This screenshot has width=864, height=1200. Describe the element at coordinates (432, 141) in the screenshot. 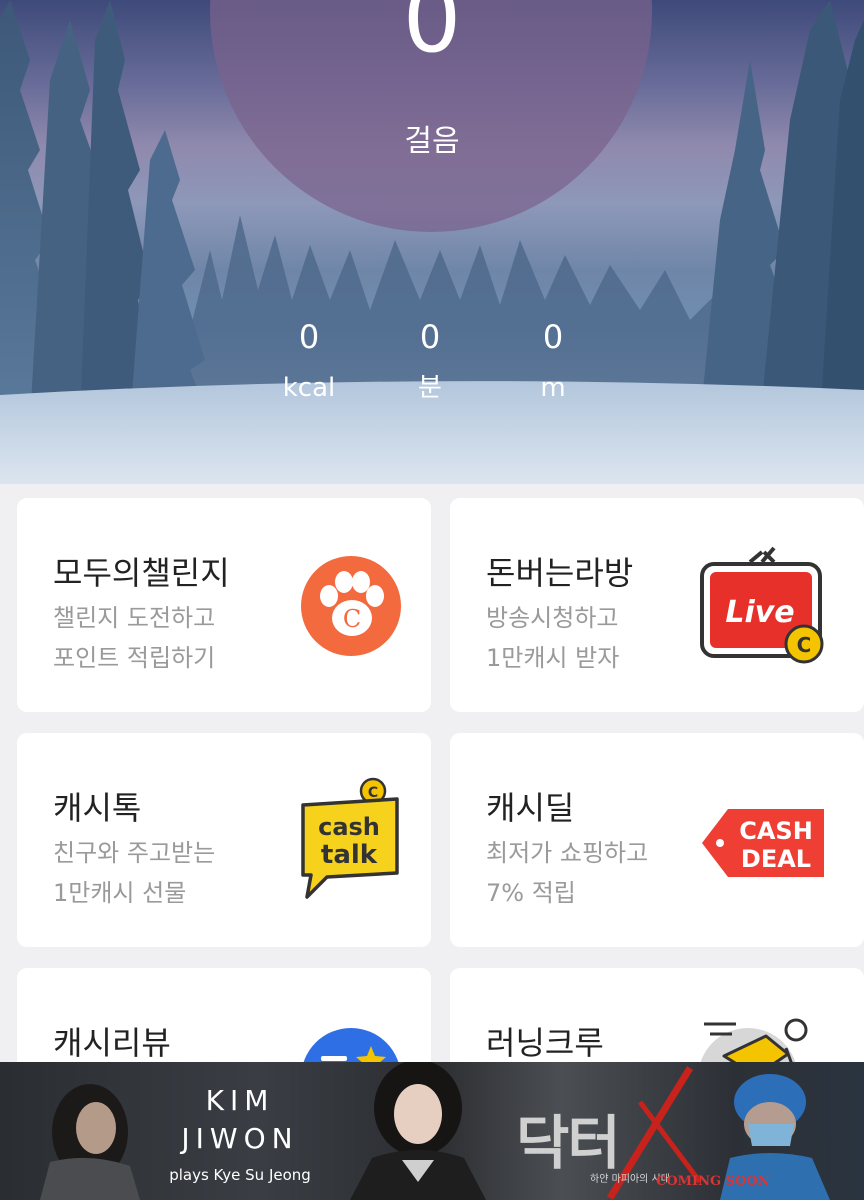

I see `step-count-label: 걸음` at that location.